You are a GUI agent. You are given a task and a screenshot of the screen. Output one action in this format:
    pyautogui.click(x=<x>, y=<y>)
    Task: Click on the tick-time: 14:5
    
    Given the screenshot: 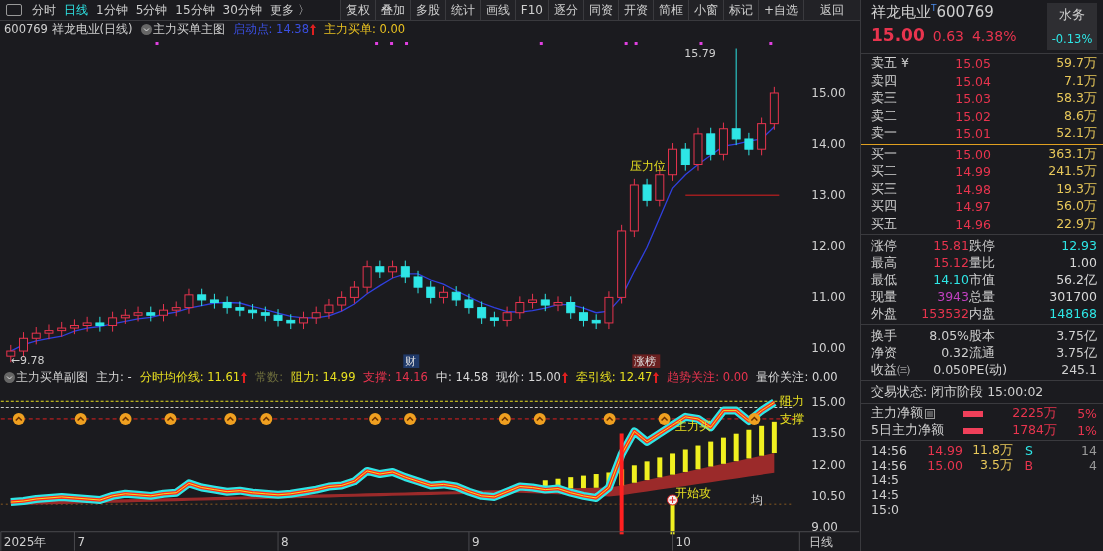 What is the action you would take?
    pyautogui.click(x=886, y=479)
    